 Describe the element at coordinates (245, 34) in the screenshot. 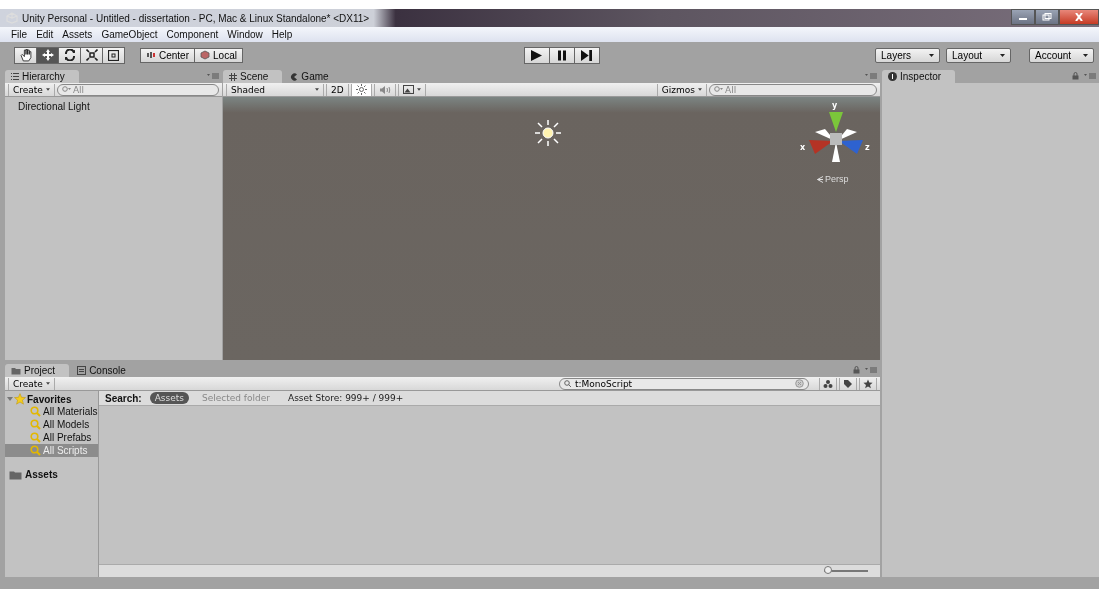

I see `menu-item: Window` at that location.